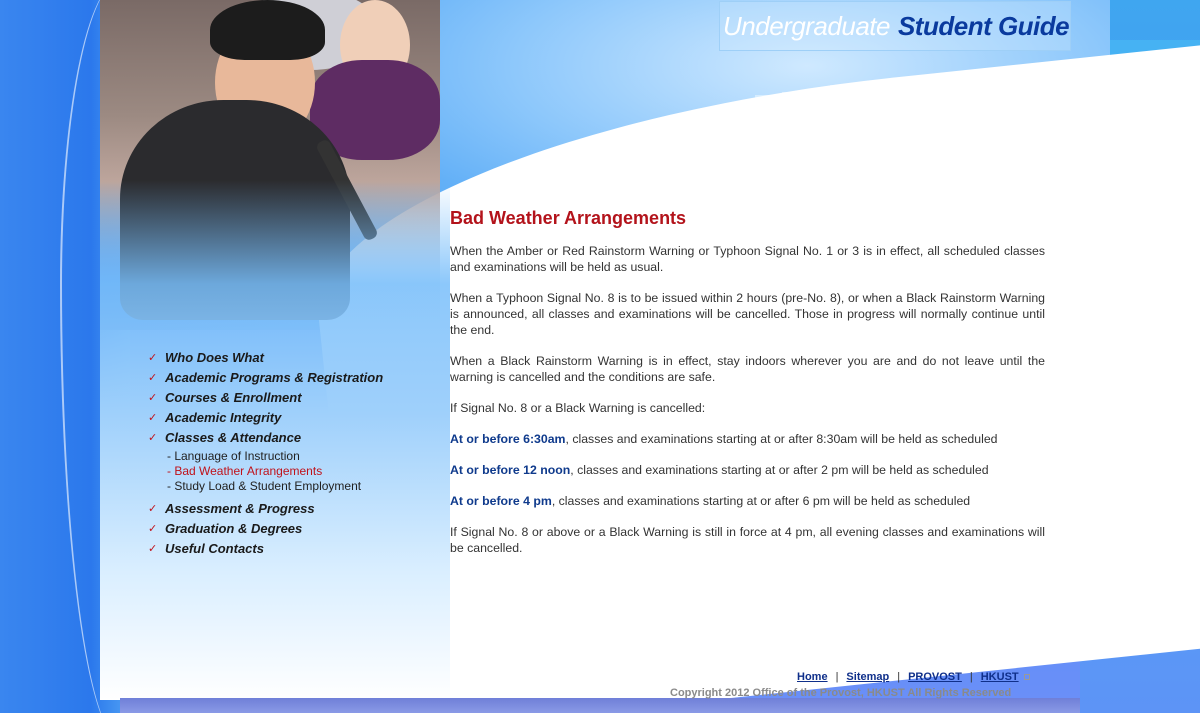 Image resolution: width=1200 pixels, height=713 pixels. I want to click on menu-item-label: Graduation & Degrees, so click(234, 528).